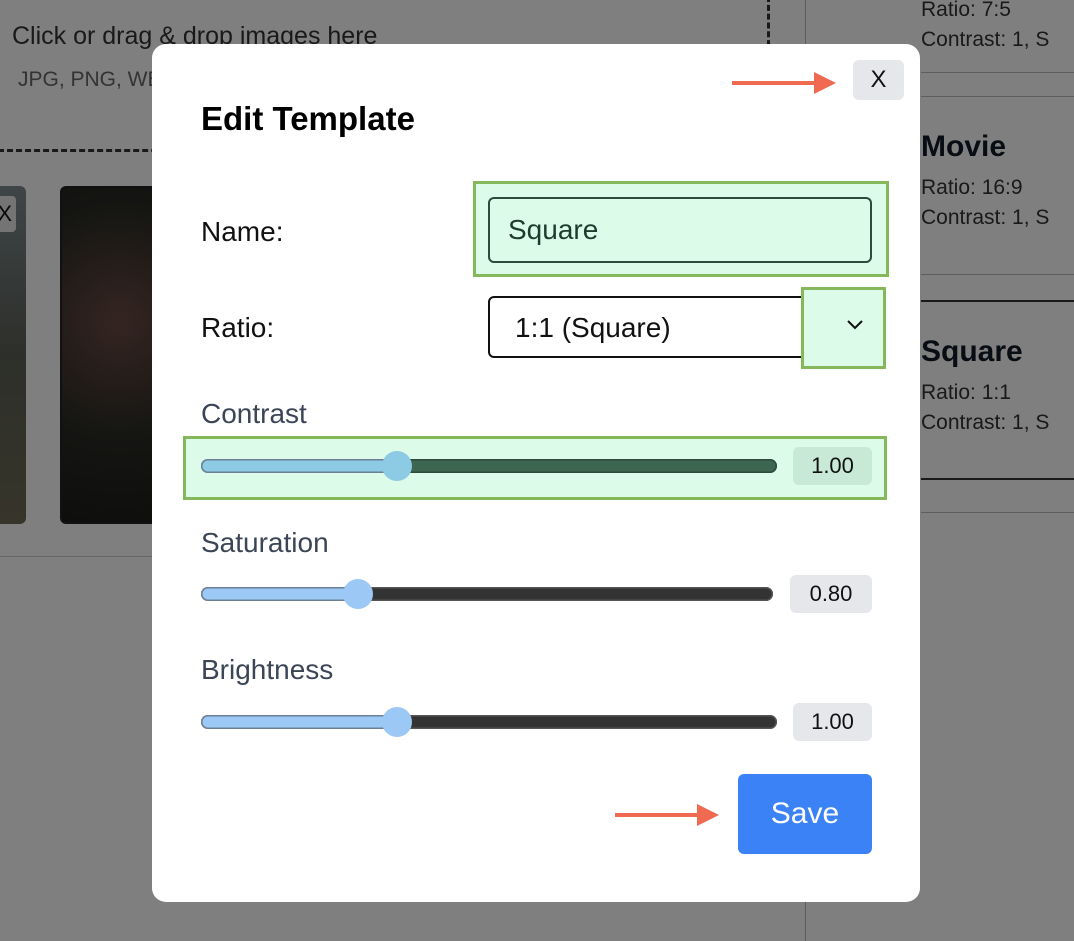 The height and width of the screenshot is (941, 1074). Describe the element at coordinates (238, 327) in the screenshot. I see `ratio-label: Ratio:` at that location.